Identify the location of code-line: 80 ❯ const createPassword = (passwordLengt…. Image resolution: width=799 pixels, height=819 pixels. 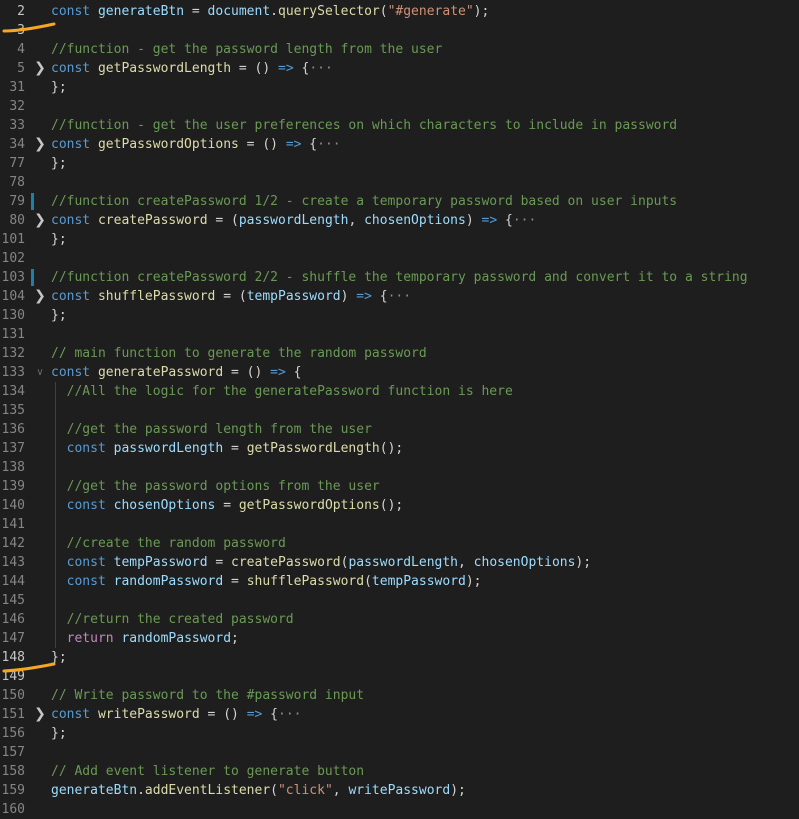
(399, 220).